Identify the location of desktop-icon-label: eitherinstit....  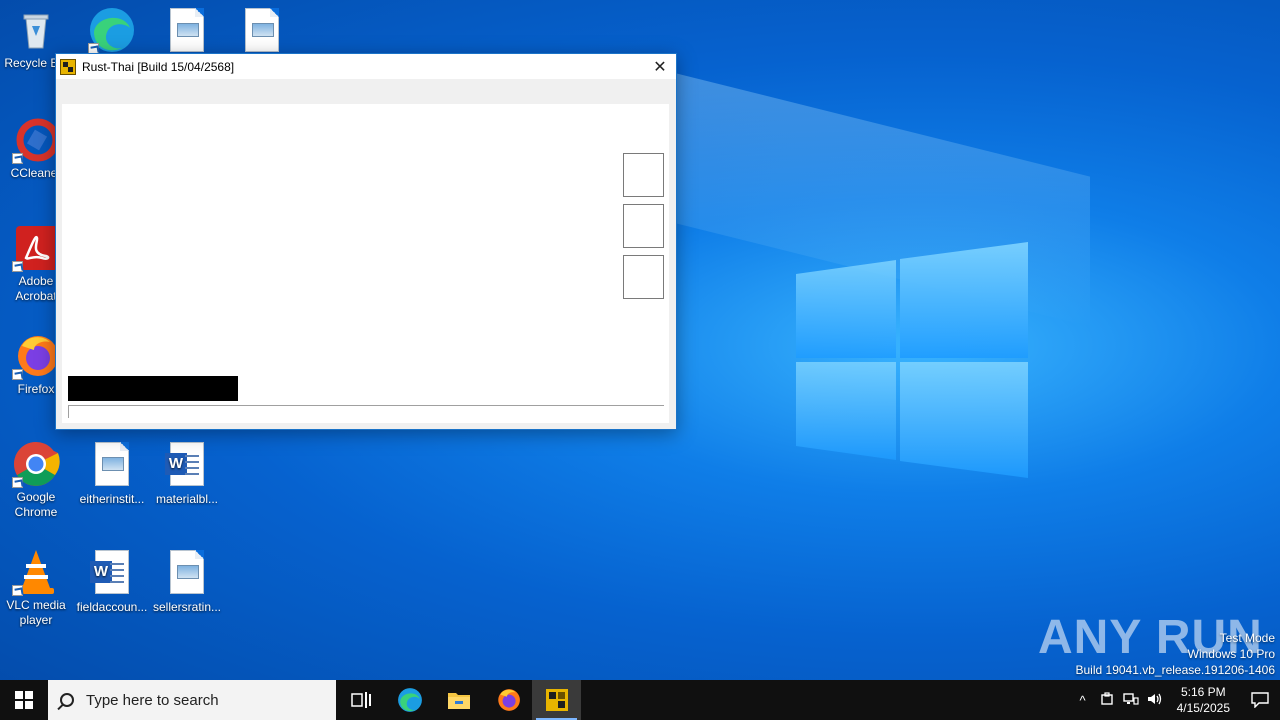
(112, 499).